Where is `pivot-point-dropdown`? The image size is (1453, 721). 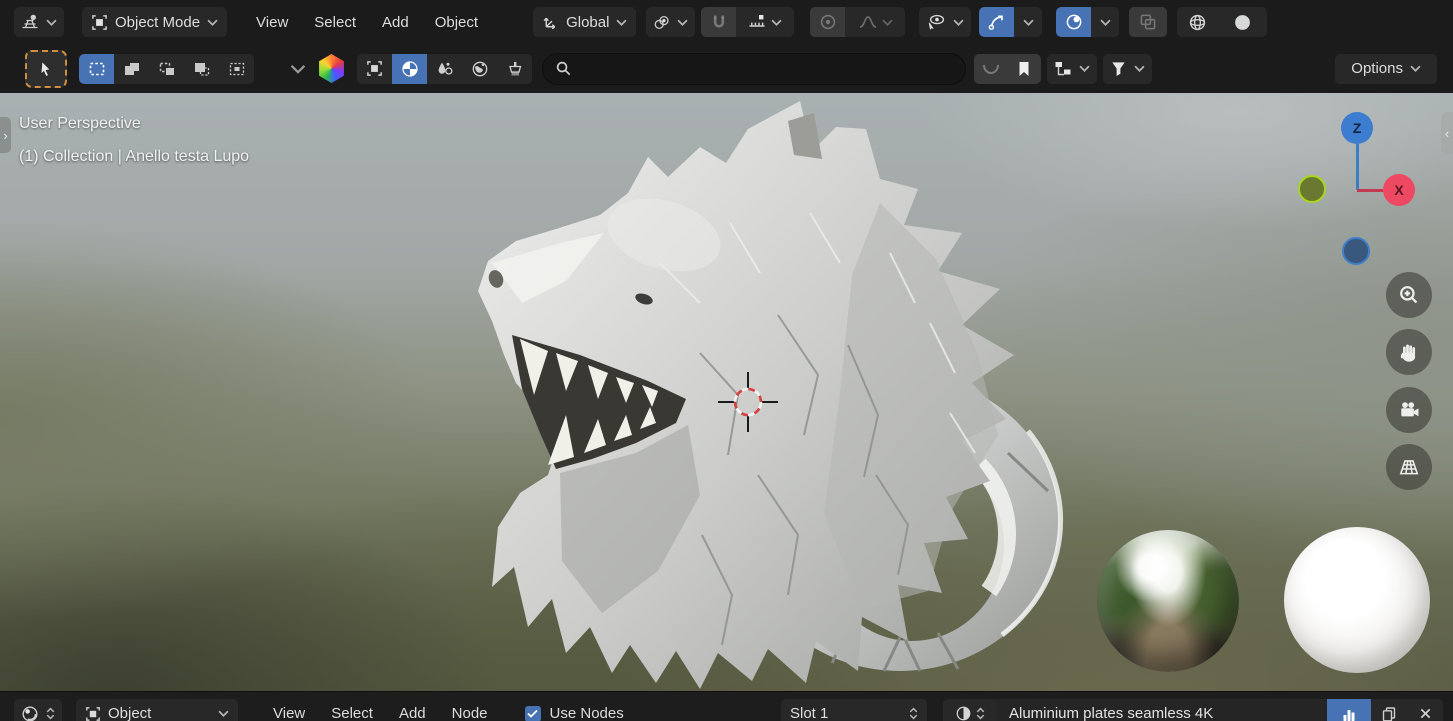
pivot-point-dropdown is located at coordinates (671, 22).